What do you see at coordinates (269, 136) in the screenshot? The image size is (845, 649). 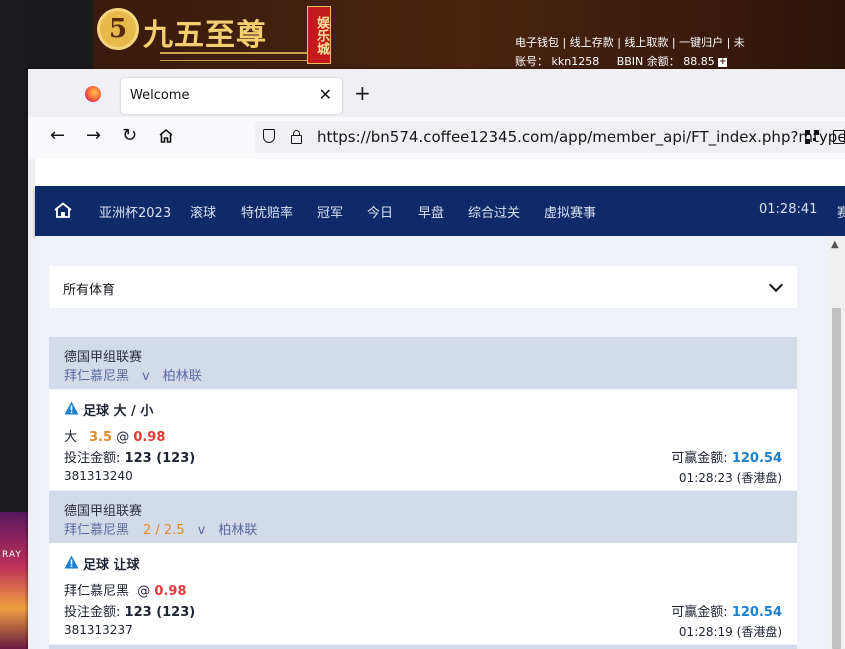 I see `shield-icon` at bounding box center [269, 136].